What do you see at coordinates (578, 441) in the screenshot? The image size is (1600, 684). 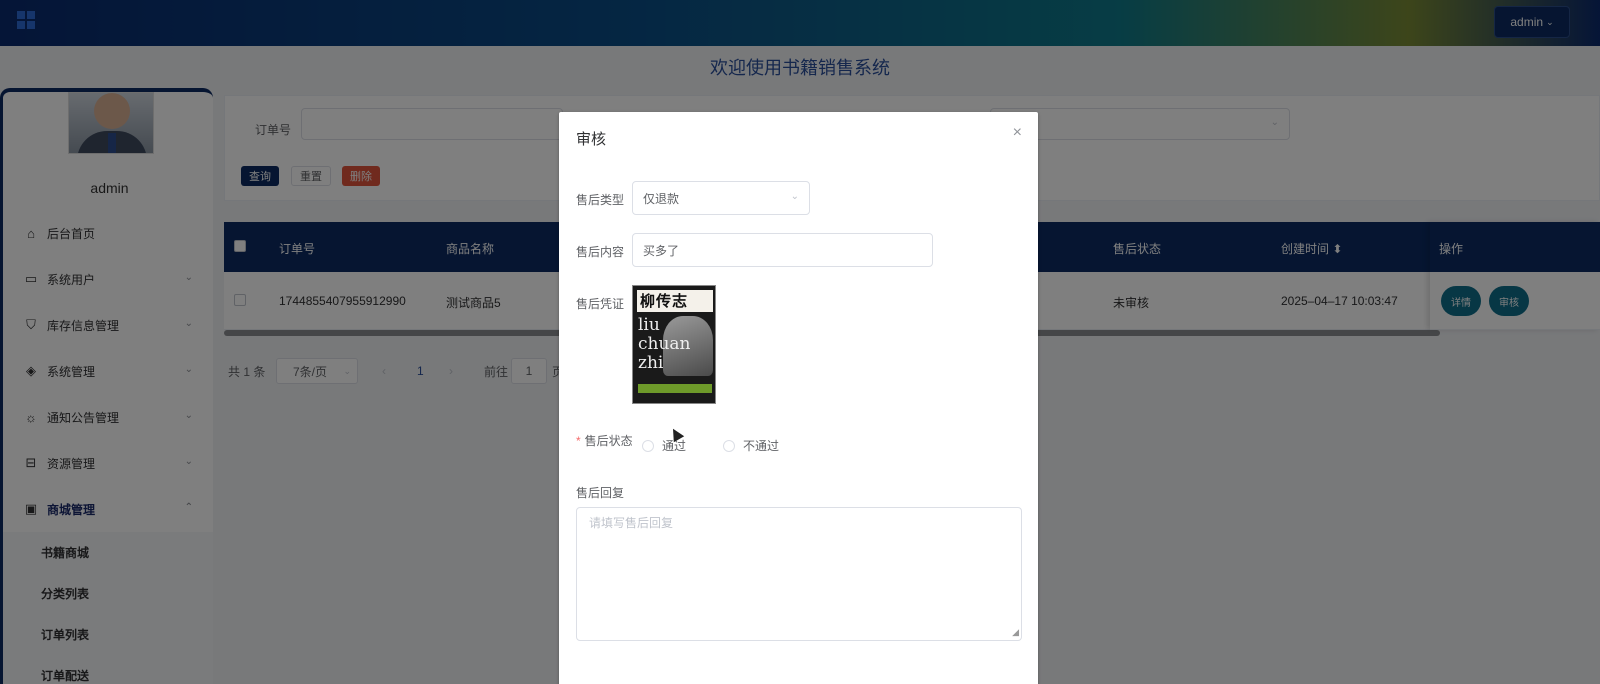 I see `required-marker: *` at bounding box center [578, 441].